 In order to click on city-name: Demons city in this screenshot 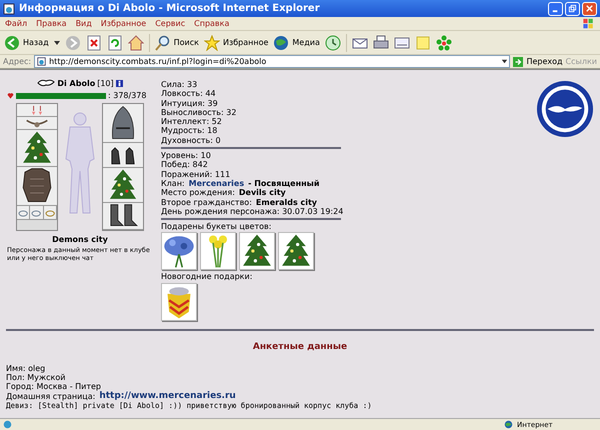, I will do `click(80, 239)`.